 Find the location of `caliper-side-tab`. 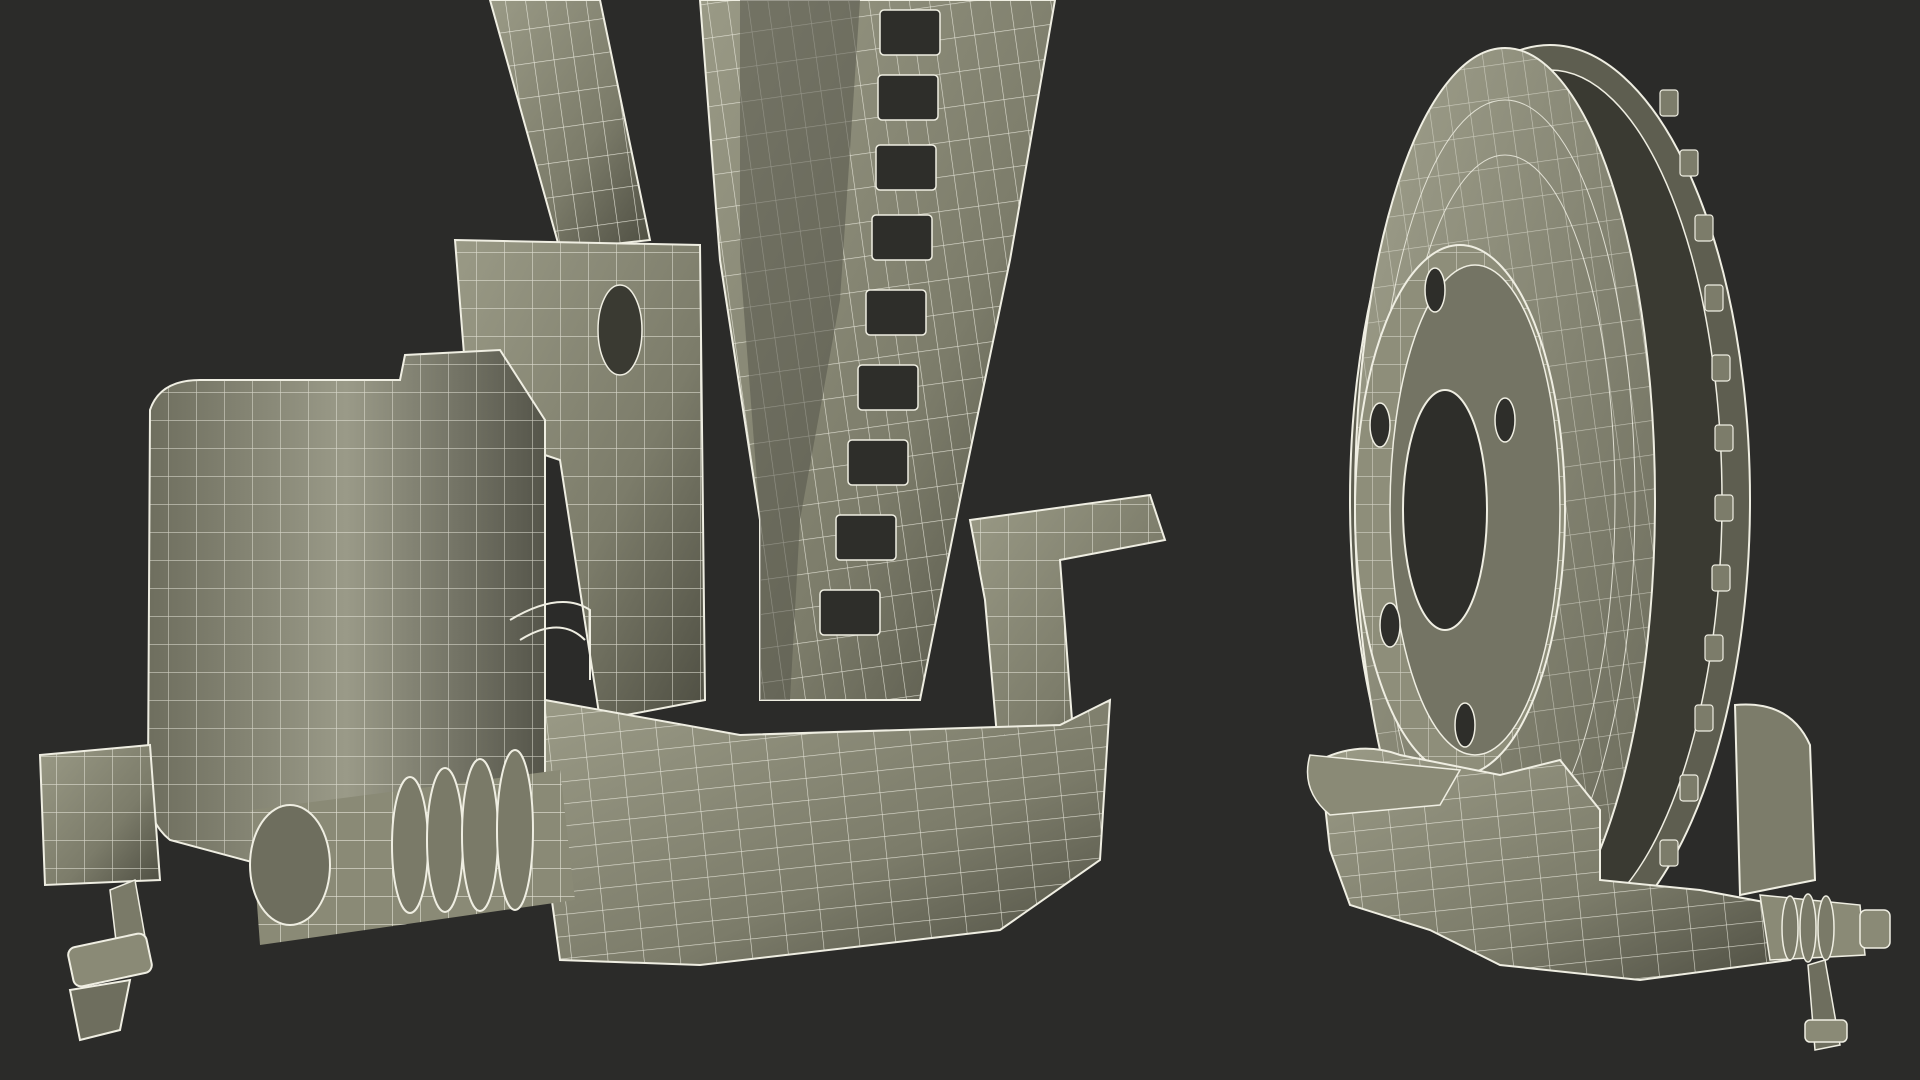

caliper-side-tab is located at coordinates (100, 815).